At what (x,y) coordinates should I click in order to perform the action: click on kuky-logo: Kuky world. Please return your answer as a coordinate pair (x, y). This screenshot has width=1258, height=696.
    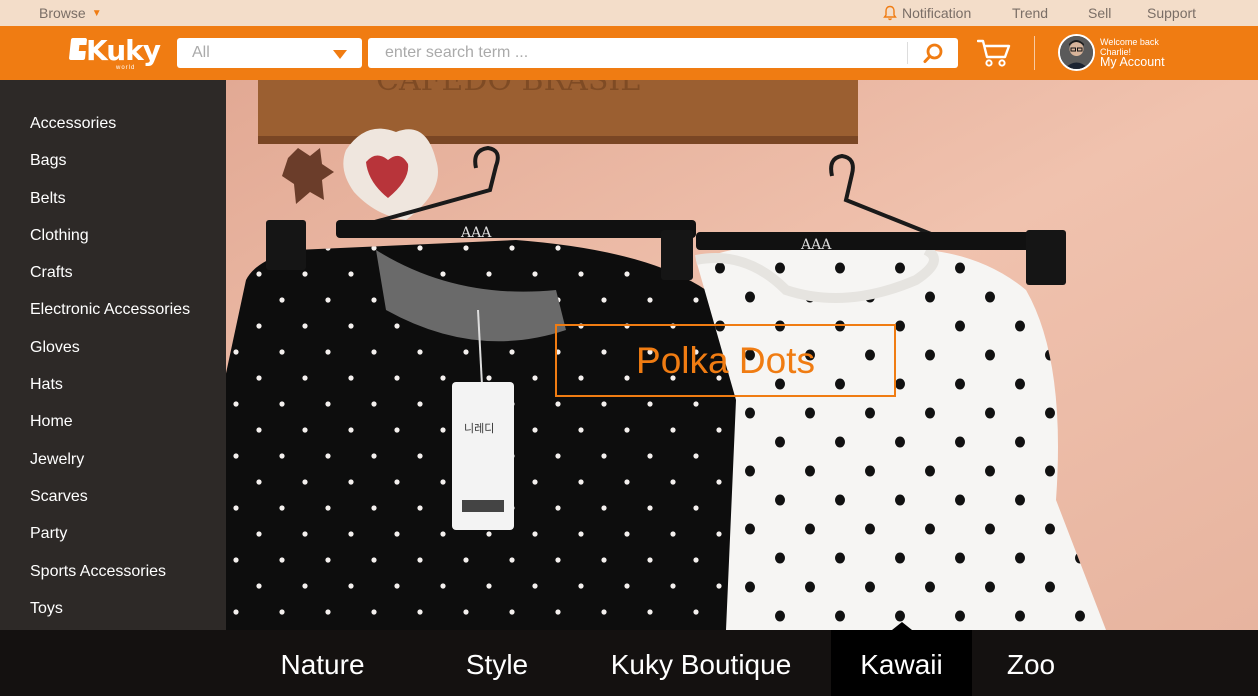
    Looking at the image, I should click on (115, 53).